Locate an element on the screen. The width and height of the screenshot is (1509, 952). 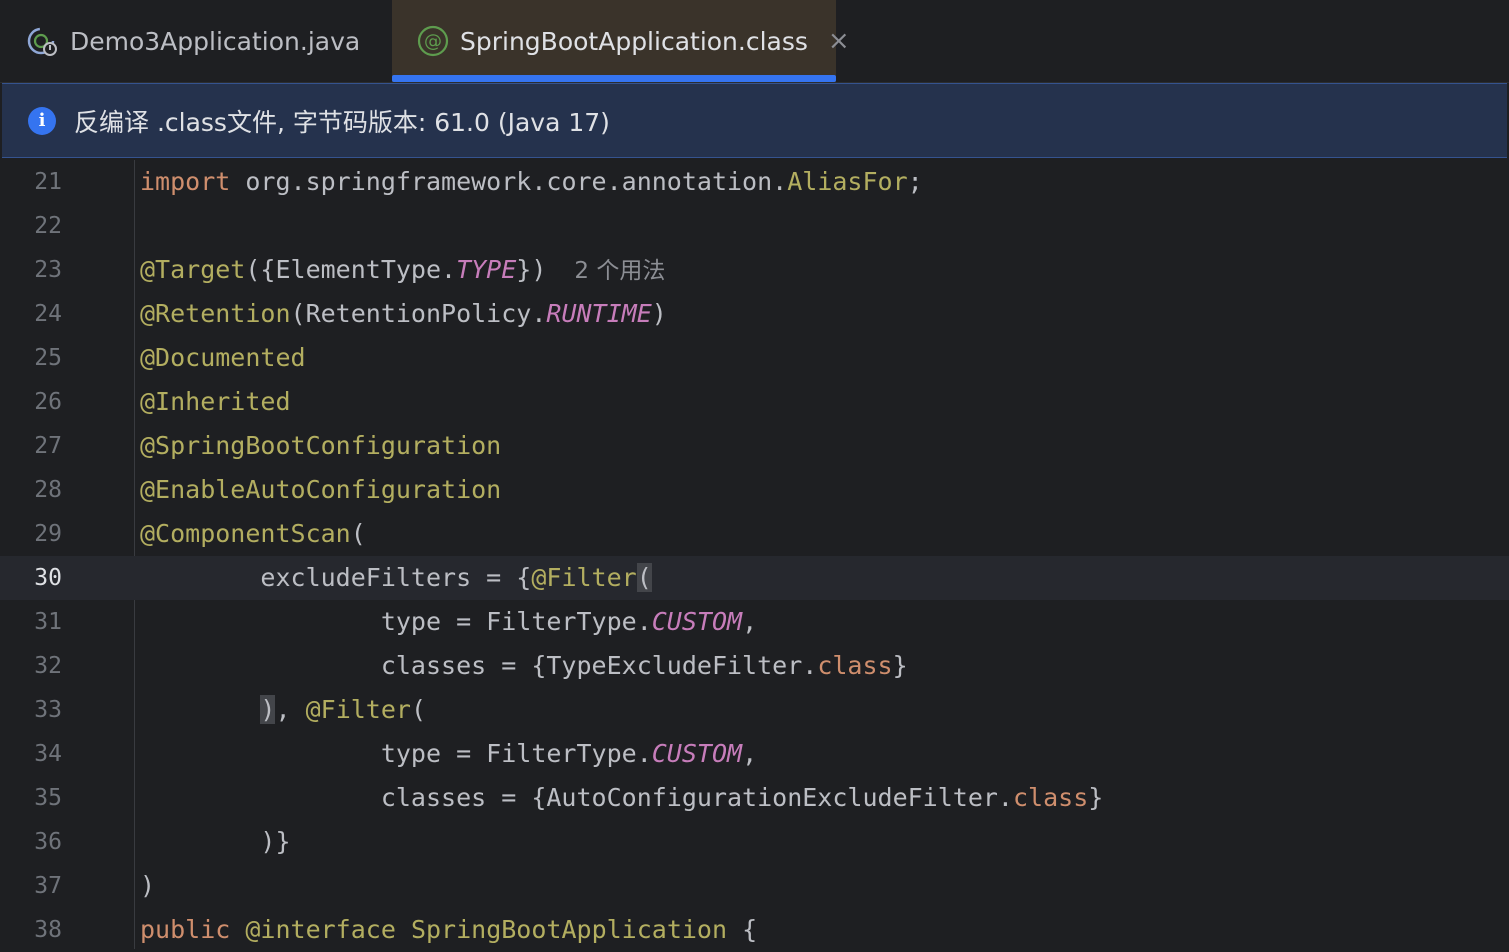
code-line: 23 @Target({ElementType.TYPE}) 2 个用法 is located at coordinates (754, 270).